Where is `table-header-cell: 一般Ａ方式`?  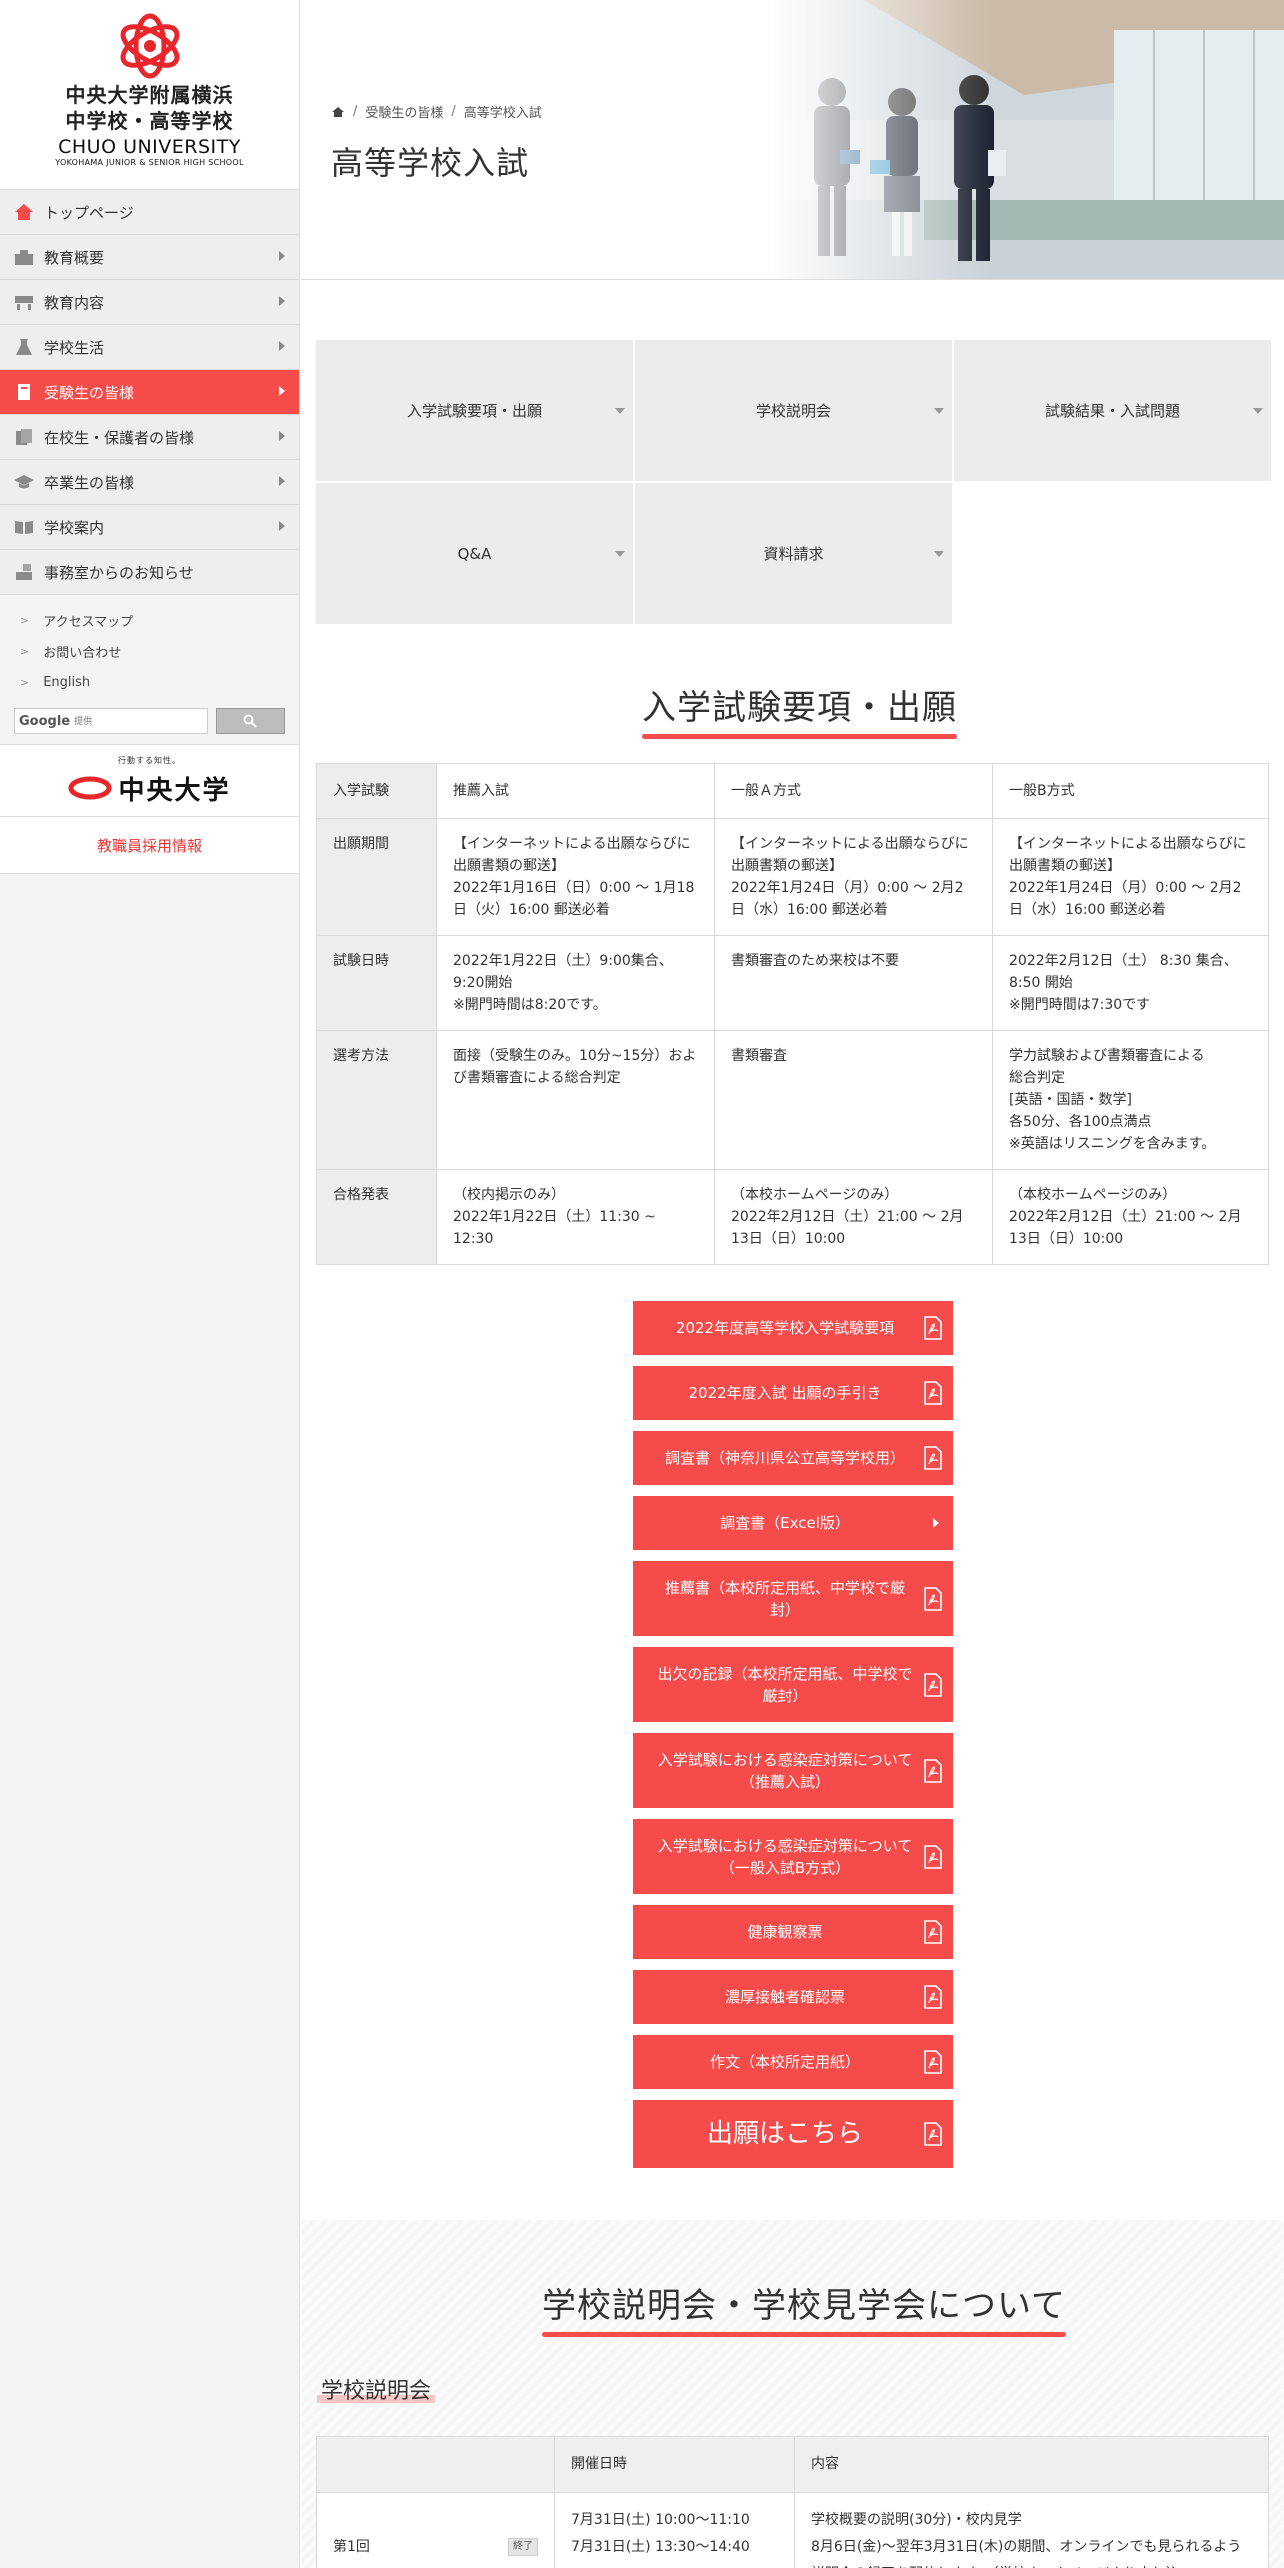 table-header-cell: 一般Ａ方式 is located at coordinates (853, 791).